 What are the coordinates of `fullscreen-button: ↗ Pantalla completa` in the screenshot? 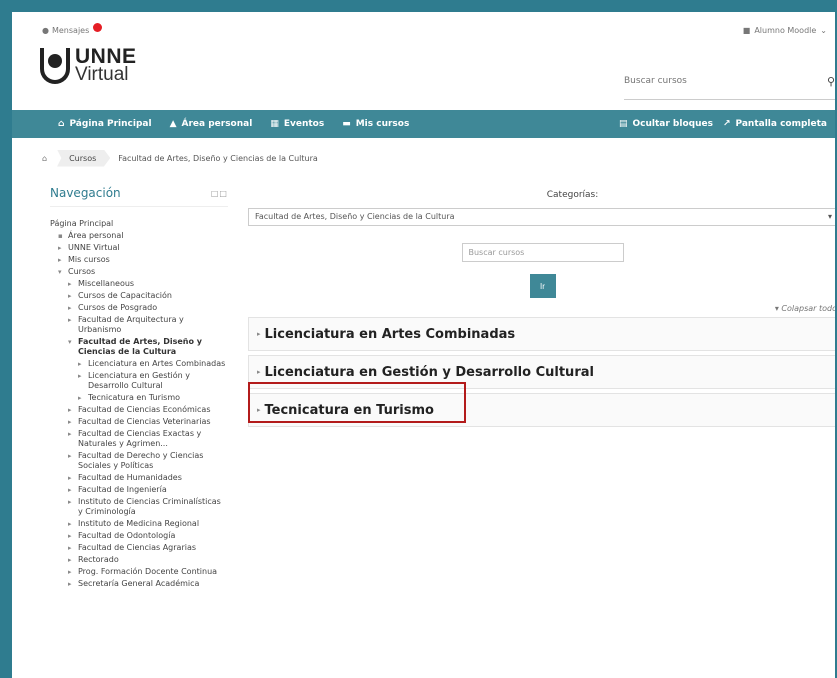 It's located at (775, 124).